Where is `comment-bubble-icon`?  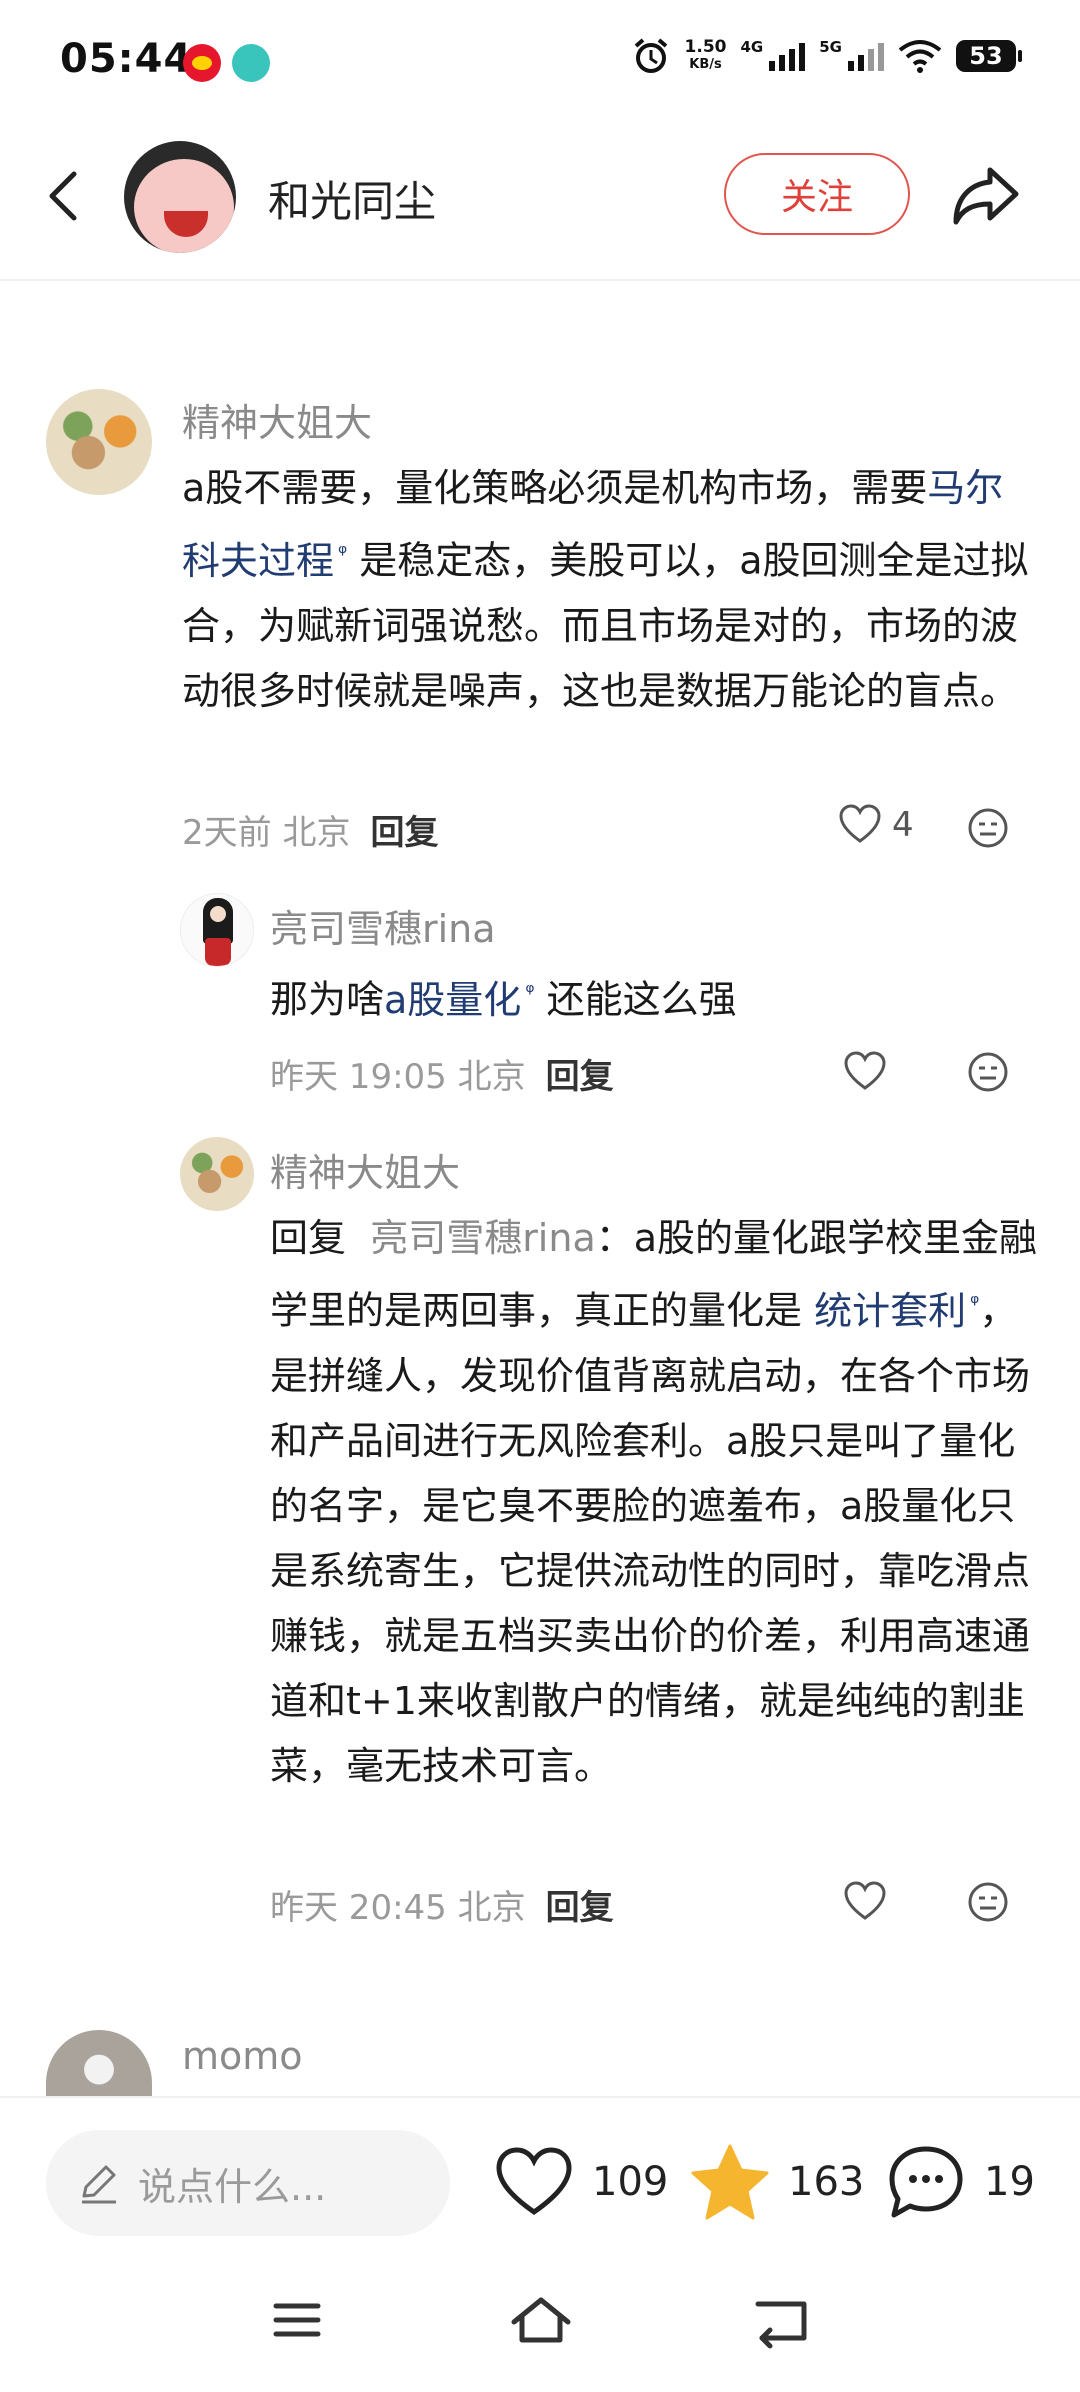 comment-bubble-icon is located at coordinates (926, 2182).